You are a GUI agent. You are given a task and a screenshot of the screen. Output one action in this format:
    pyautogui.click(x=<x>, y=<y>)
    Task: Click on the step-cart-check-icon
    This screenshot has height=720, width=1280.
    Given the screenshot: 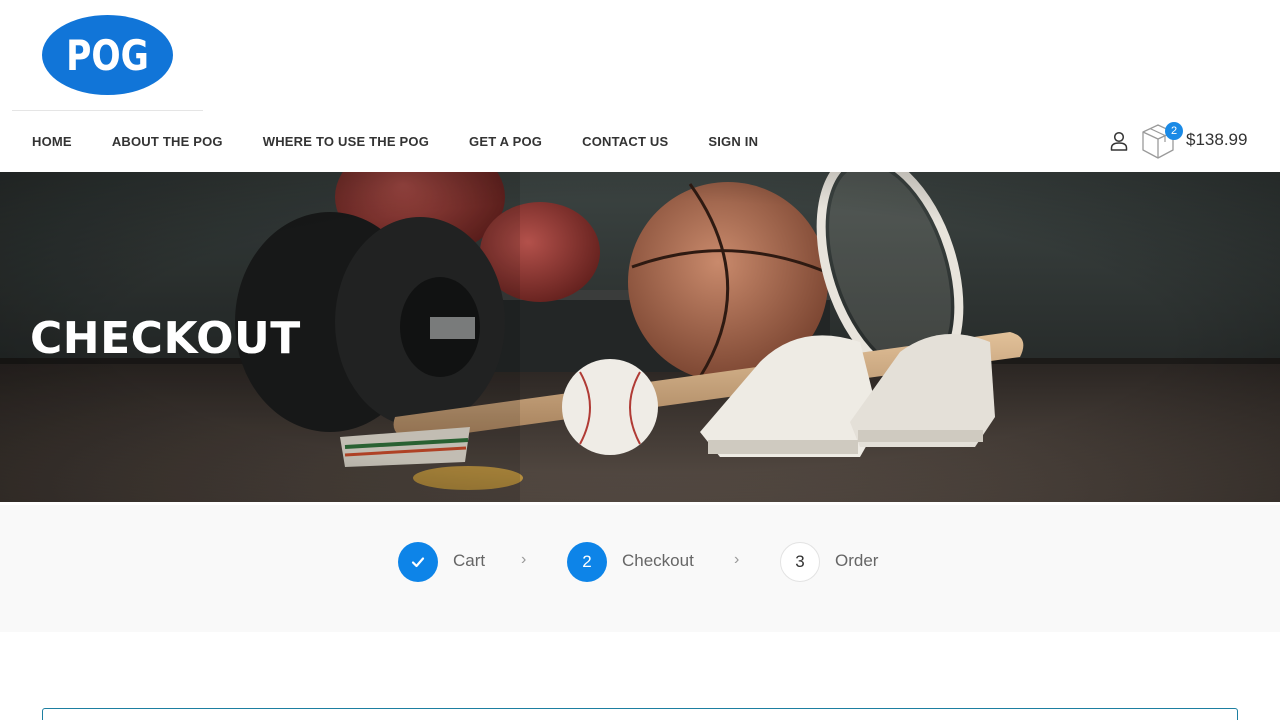 What is the action you would take?
    pyautogui.click(x=418, y=562)
    